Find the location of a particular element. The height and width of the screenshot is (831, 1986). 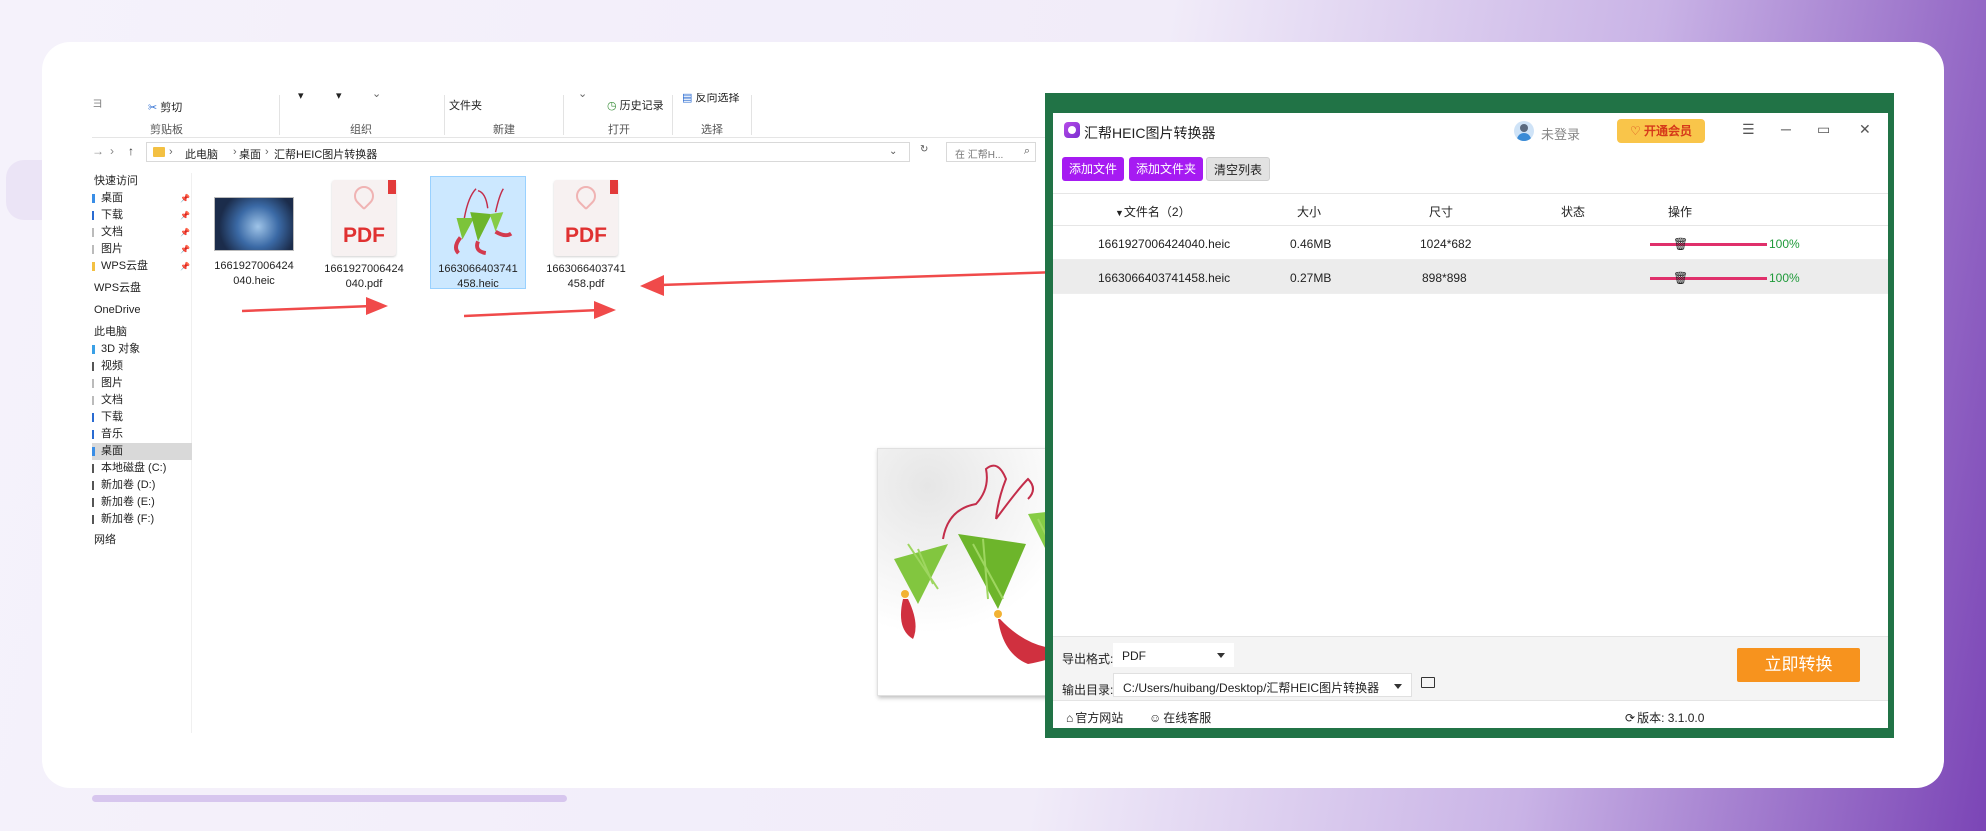

official-website-link: ⌂ 官方网站 is located at coordinates (1094, 717).